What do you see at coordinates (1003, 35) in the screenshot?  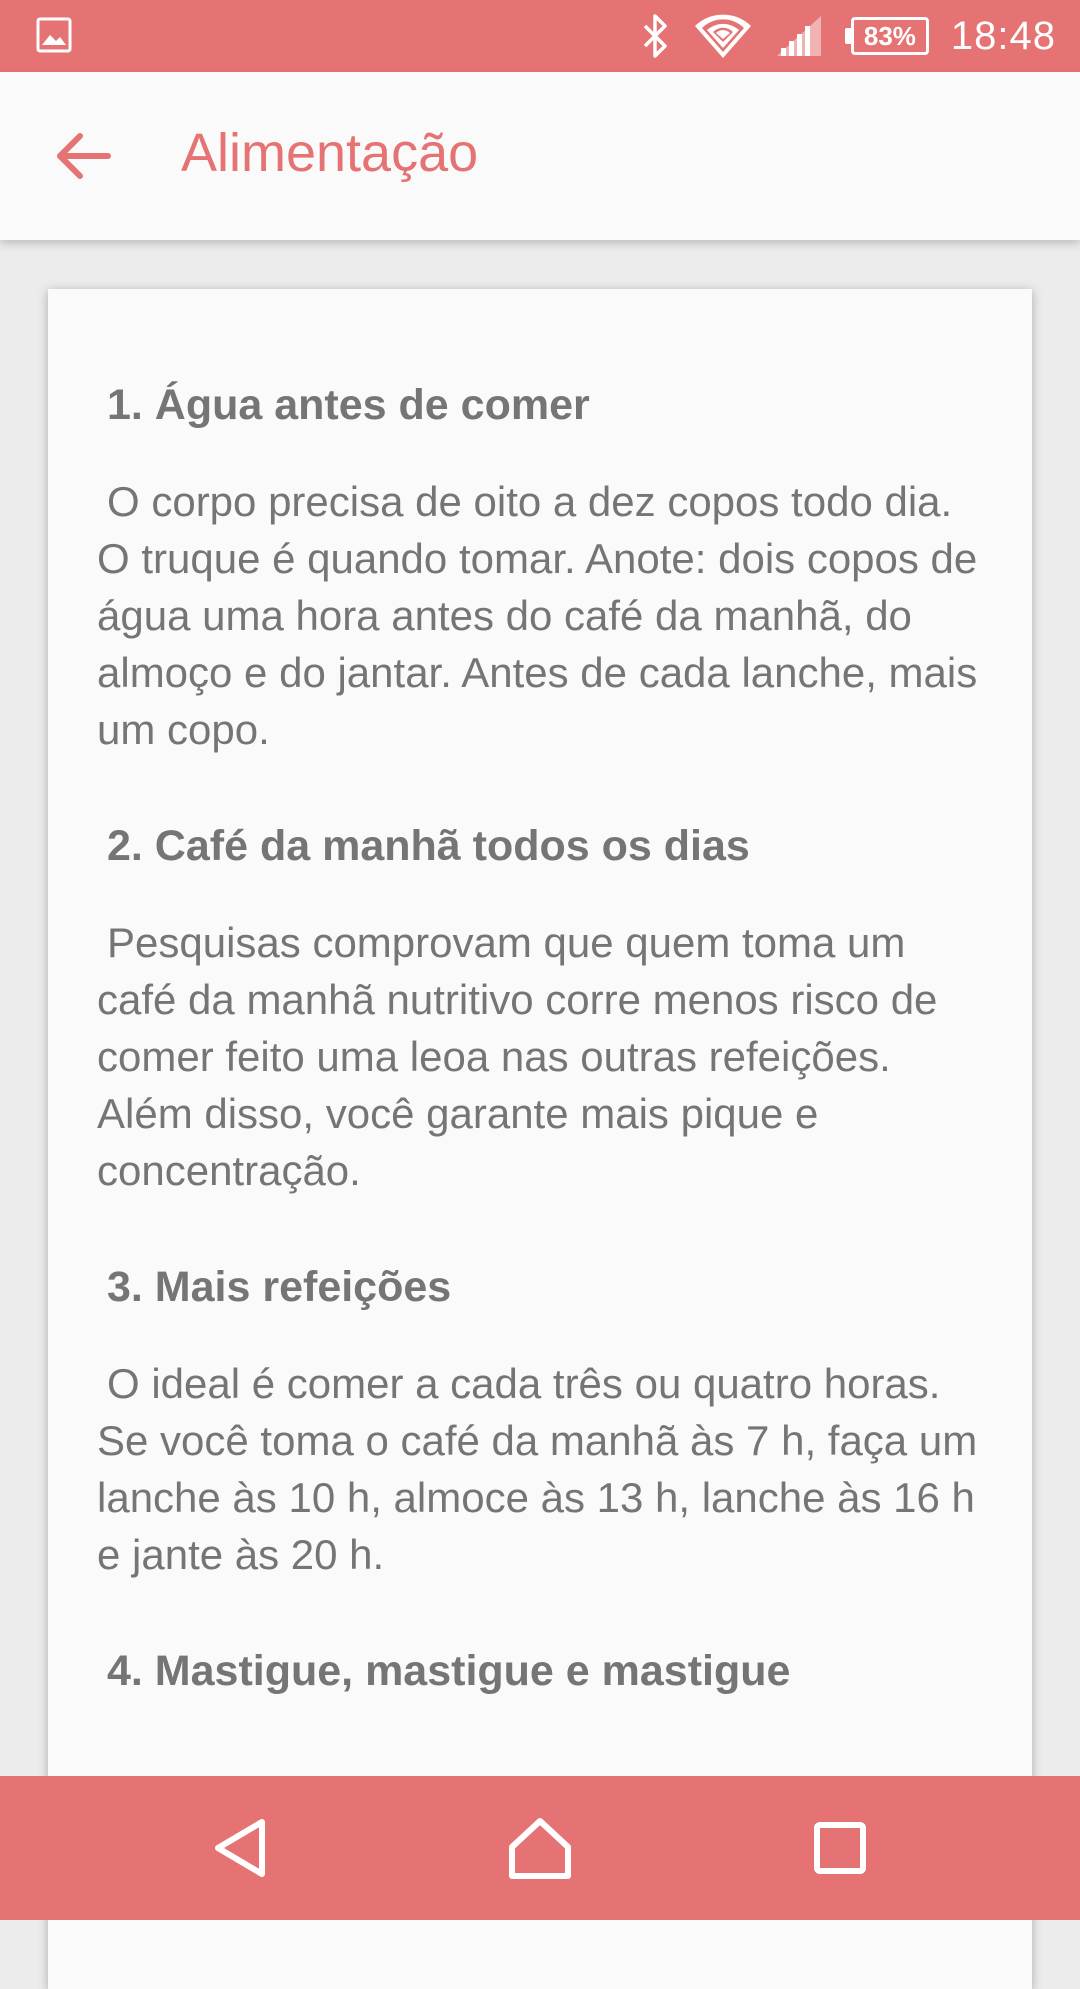 I see `status-time: 18:48` at bounding box center [1003, 35].